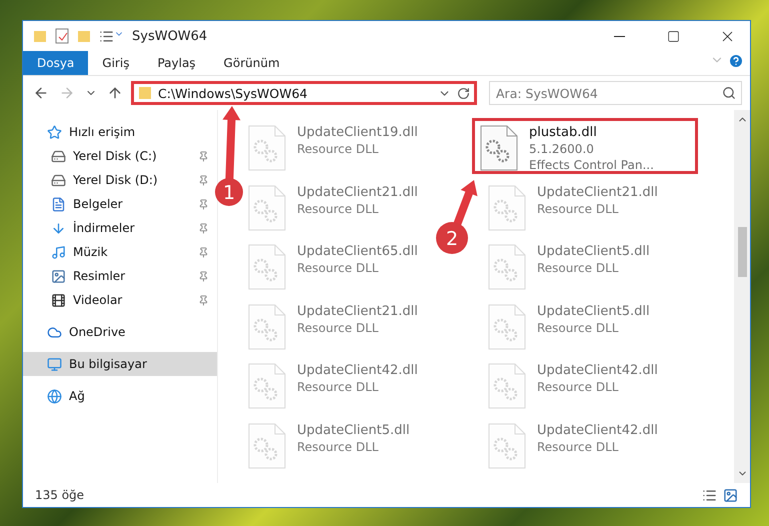  I want to click on film-icon, so click(58, 300).